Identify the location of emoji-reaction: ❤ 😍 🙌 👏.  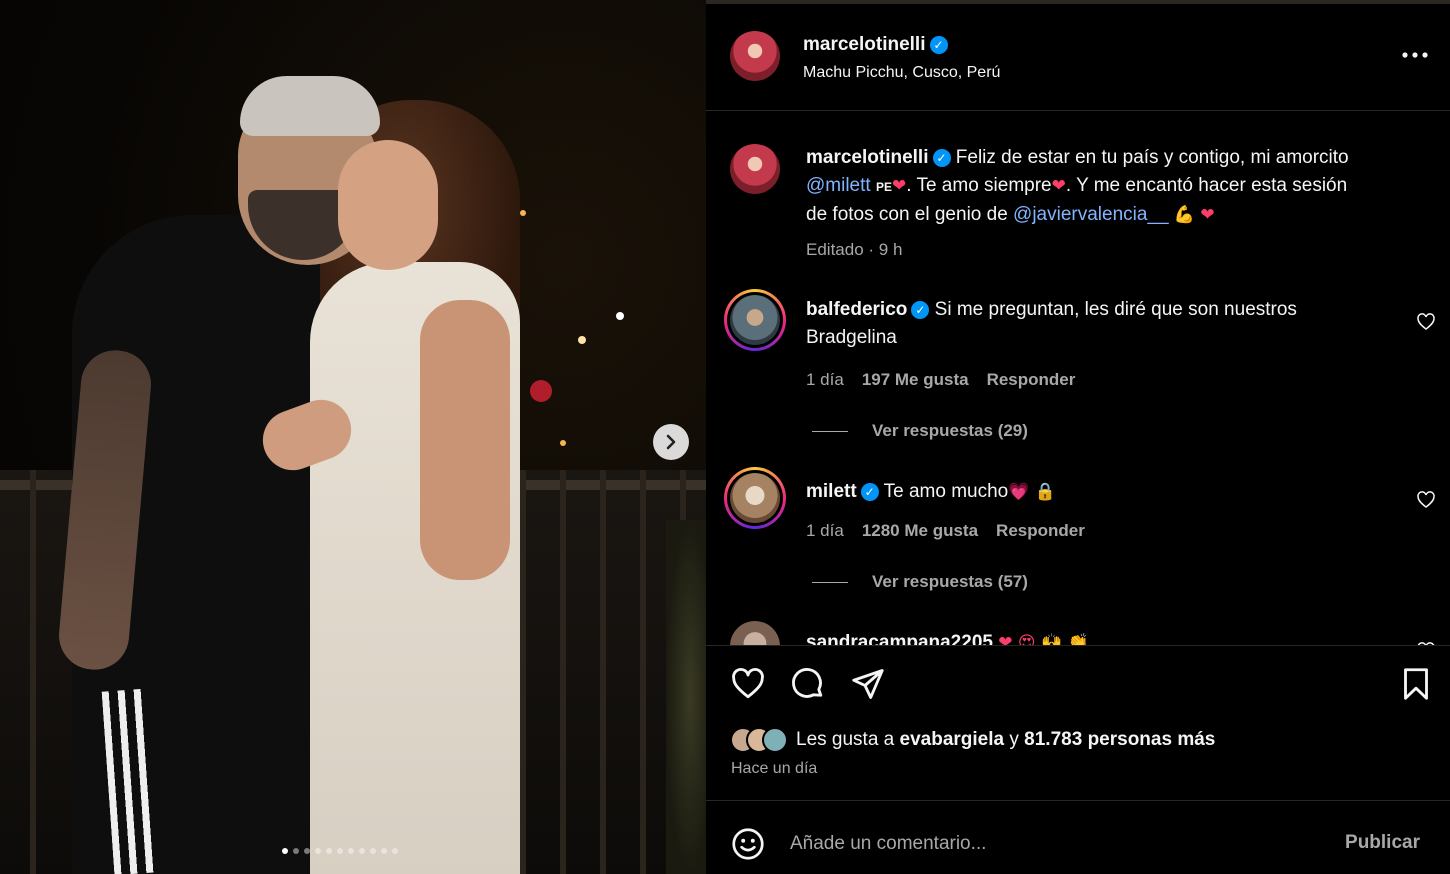
(1043, 639).